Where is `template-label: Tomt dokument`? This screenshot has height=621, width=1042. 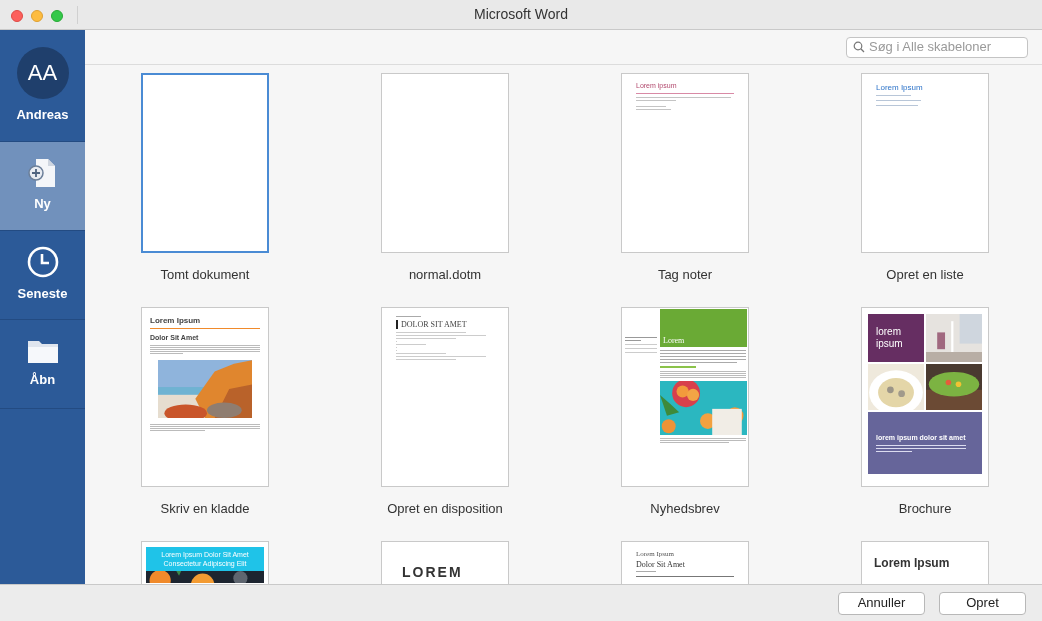
template-label: Tomt dokument is located at coordinates (205, 275).